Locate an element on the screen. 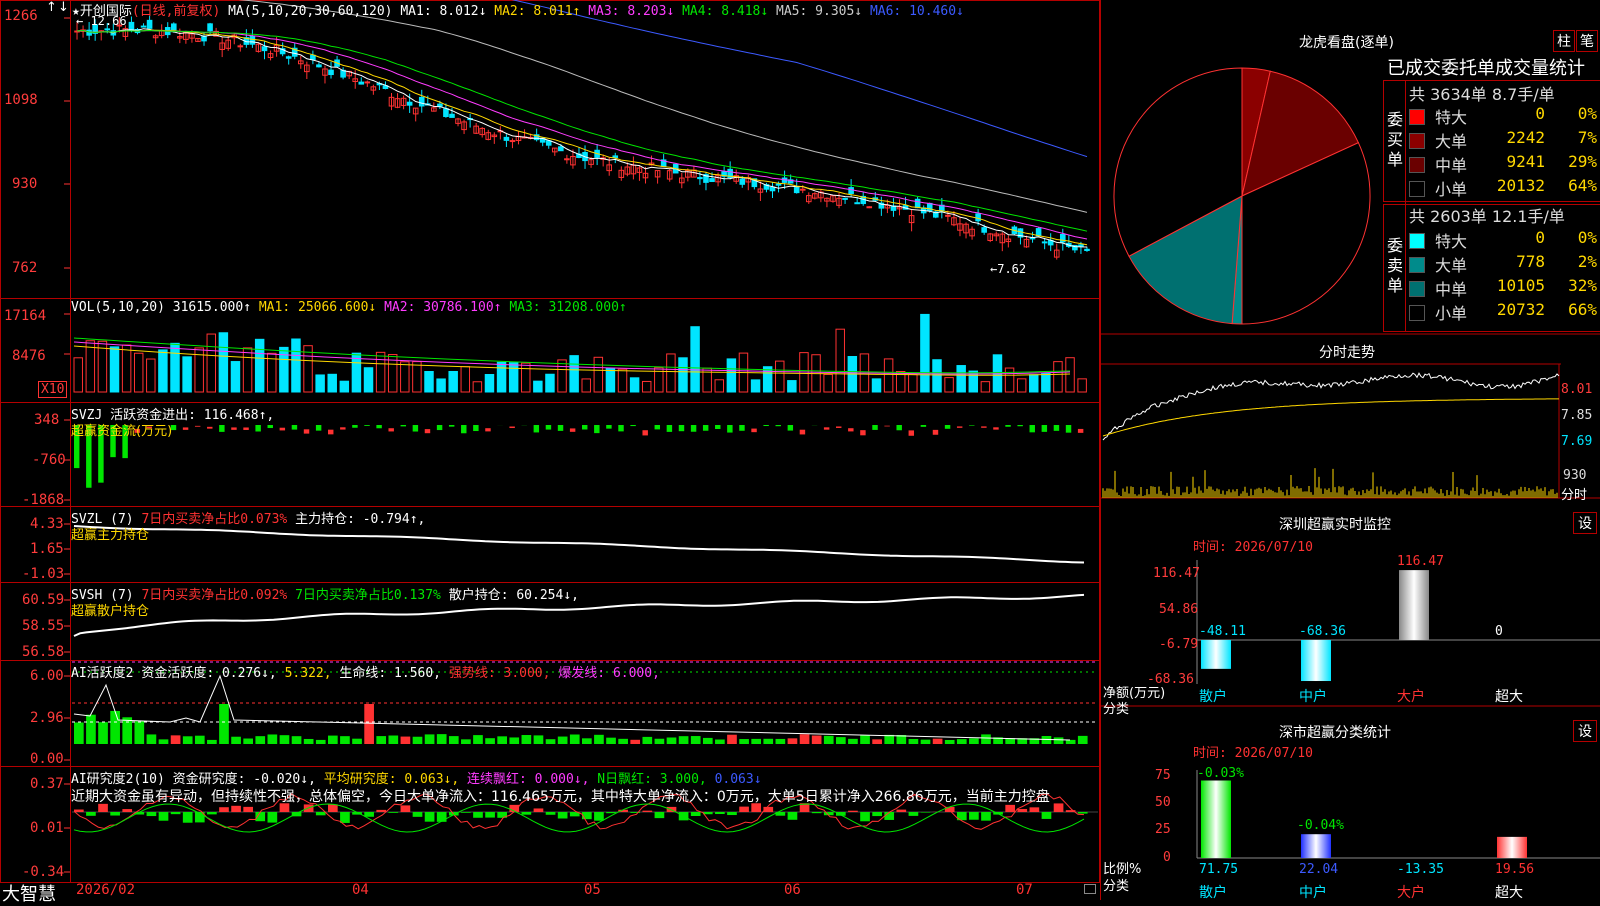  svzj-sub: 超赢资金流(万元) is located at coordinates (121, 429).